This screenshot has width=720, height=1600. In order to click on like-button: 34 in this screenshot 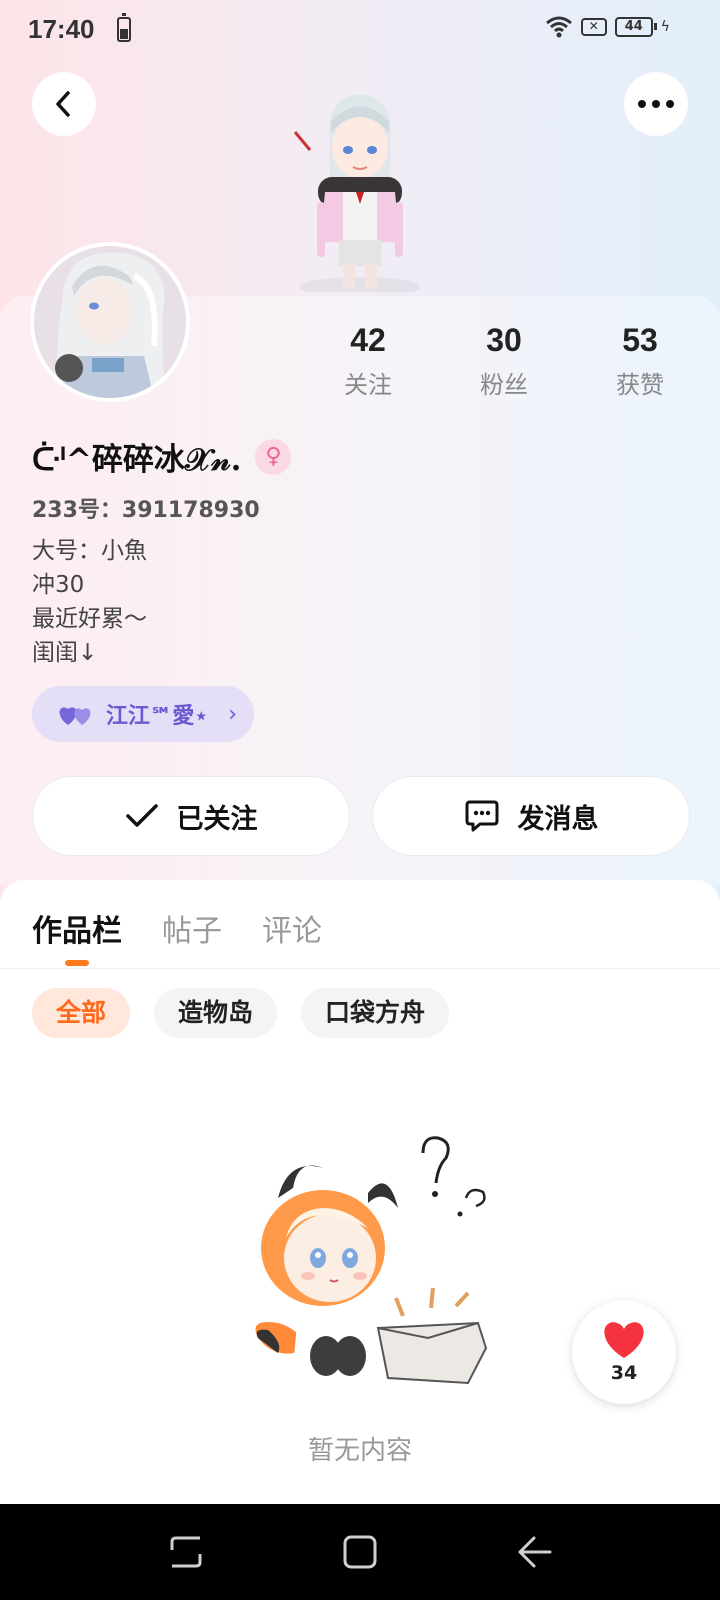, I will do `click(624, 1352)`.